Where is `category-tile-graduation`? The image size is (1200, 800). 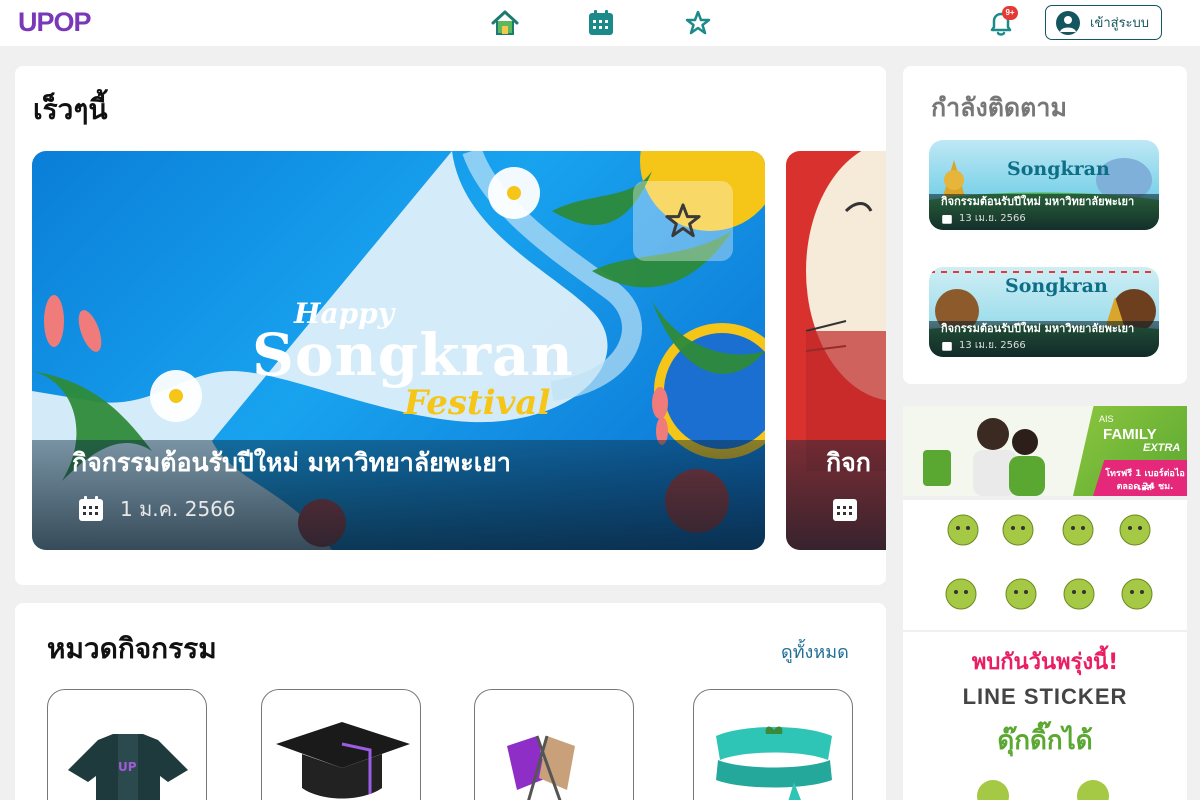
category-tile-graduation is located at coordinates (341, 744).